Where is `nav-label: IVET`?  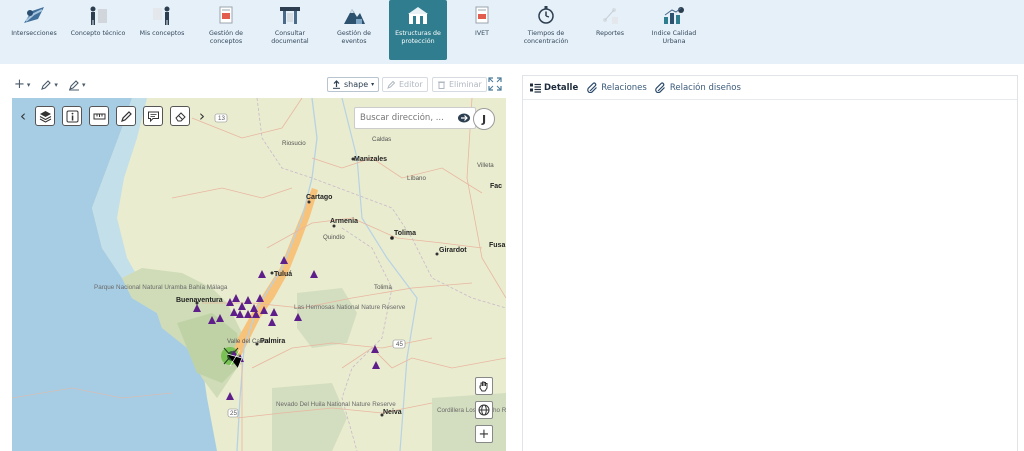
nav-label: IVET is located at coordinates (482, 33).